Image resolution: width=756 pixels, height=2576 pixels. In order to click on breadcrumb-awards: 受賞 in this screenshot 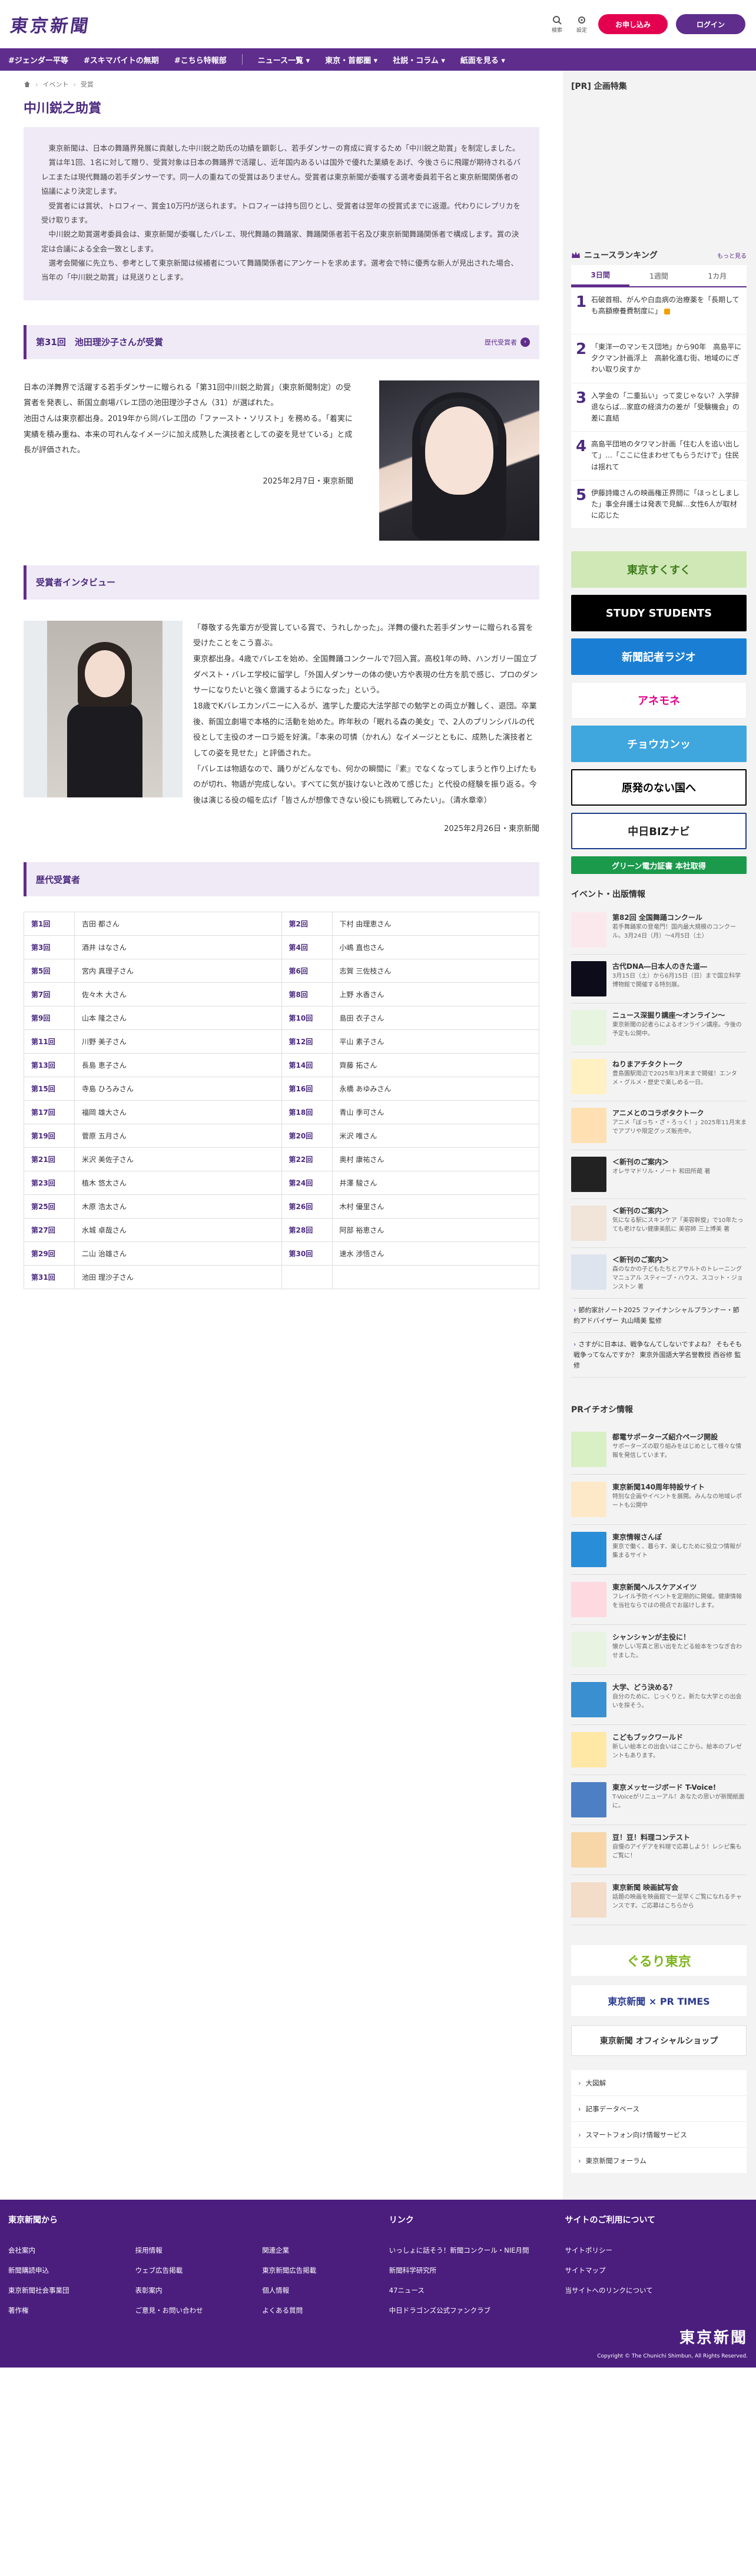, I will do `click(87, 84)`.